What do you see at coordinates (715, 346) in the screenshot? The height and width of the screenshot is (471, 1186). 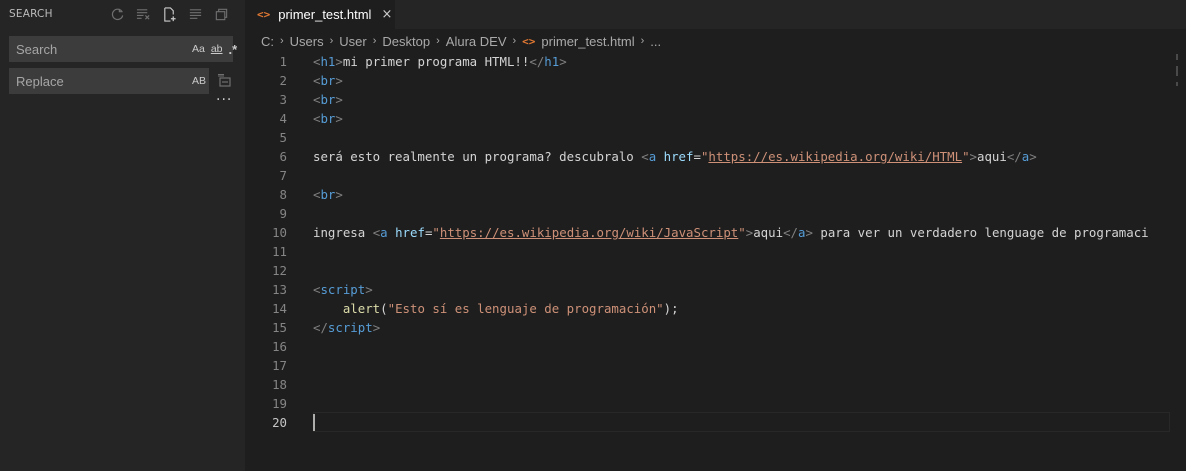 I see `code-line: 16` at bounding box center [715, 346].